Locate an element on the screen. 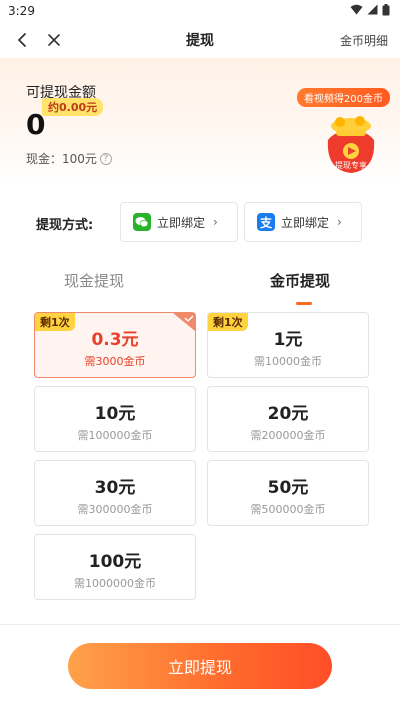 The width and height of the screenshot is (400, 711). withdraw-option-100: 100元 需1000000金币 is located at coordinates (115, 567).